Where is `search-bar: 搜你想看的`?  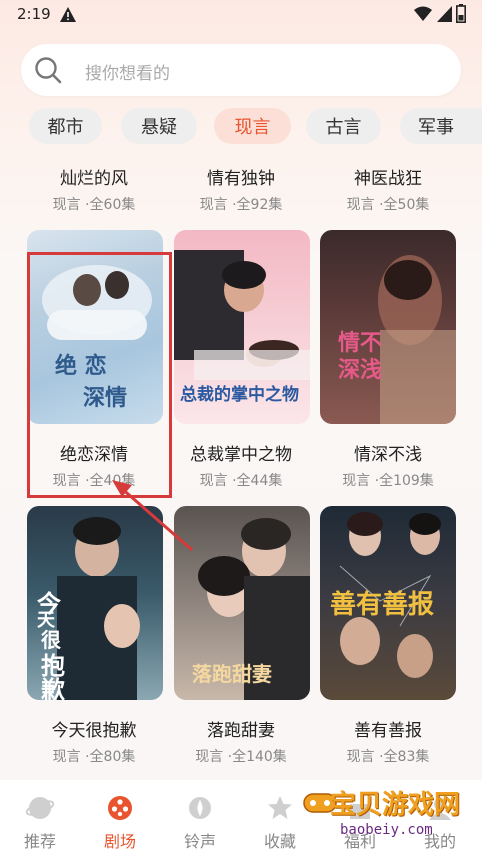
search-bar: 搜你想看的 is located at coordinates (241, 70).